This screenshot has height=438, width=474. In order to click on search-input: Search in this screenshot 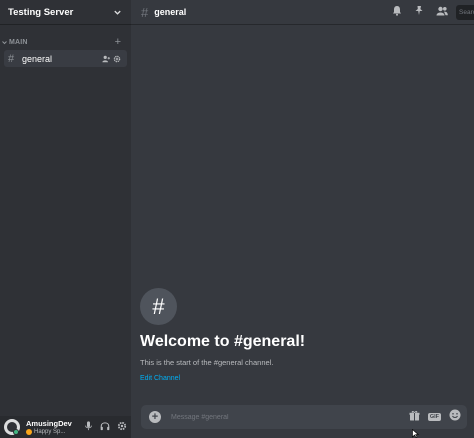, I will do `click(465, 12)`.